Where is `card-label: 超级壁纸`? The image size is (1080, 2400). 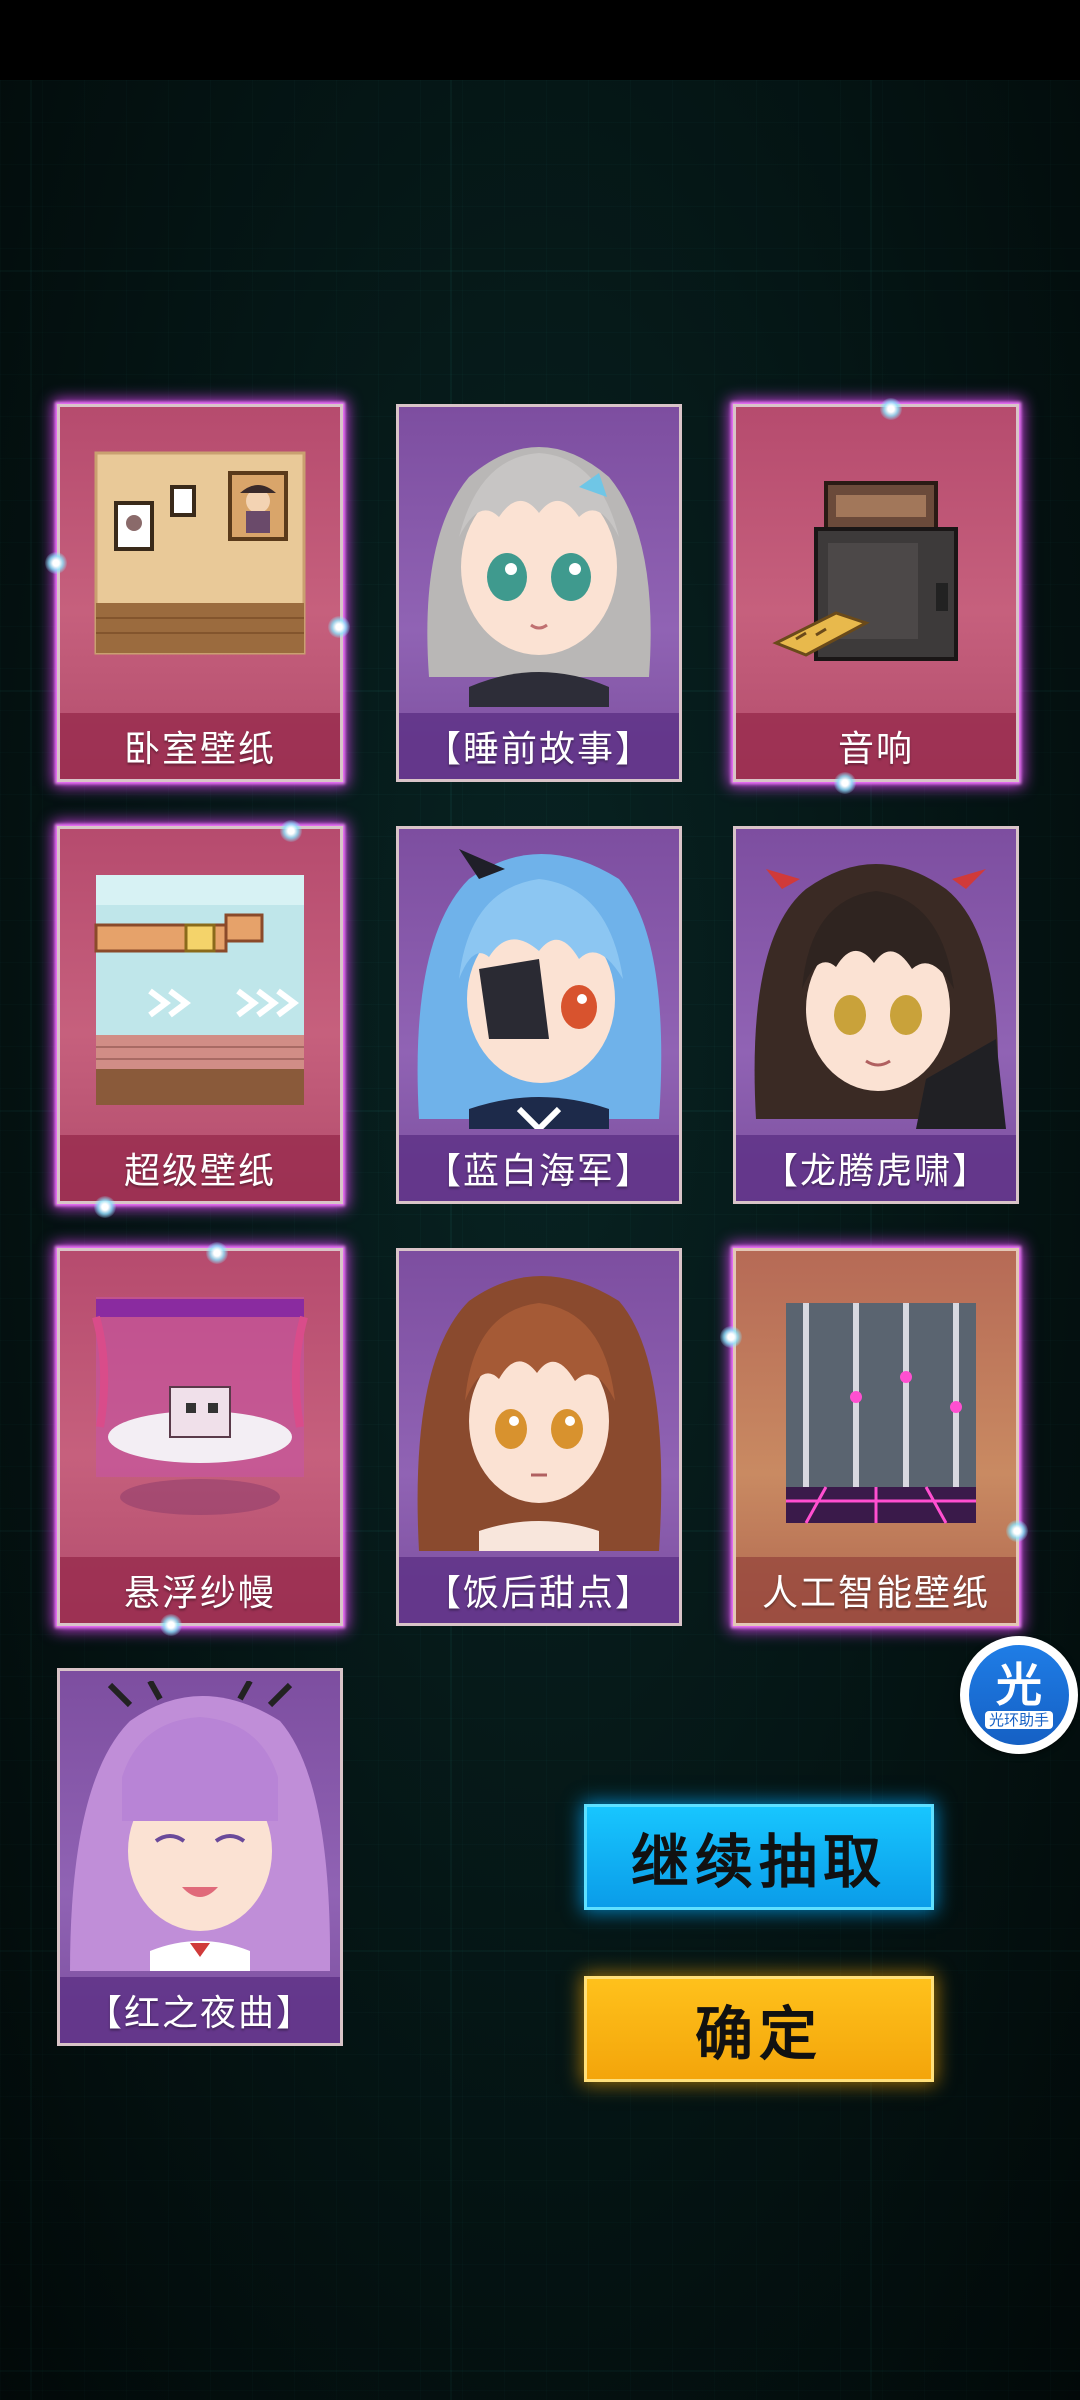 card-label: 超级壁纸 is located at coordinates (200, 1168).